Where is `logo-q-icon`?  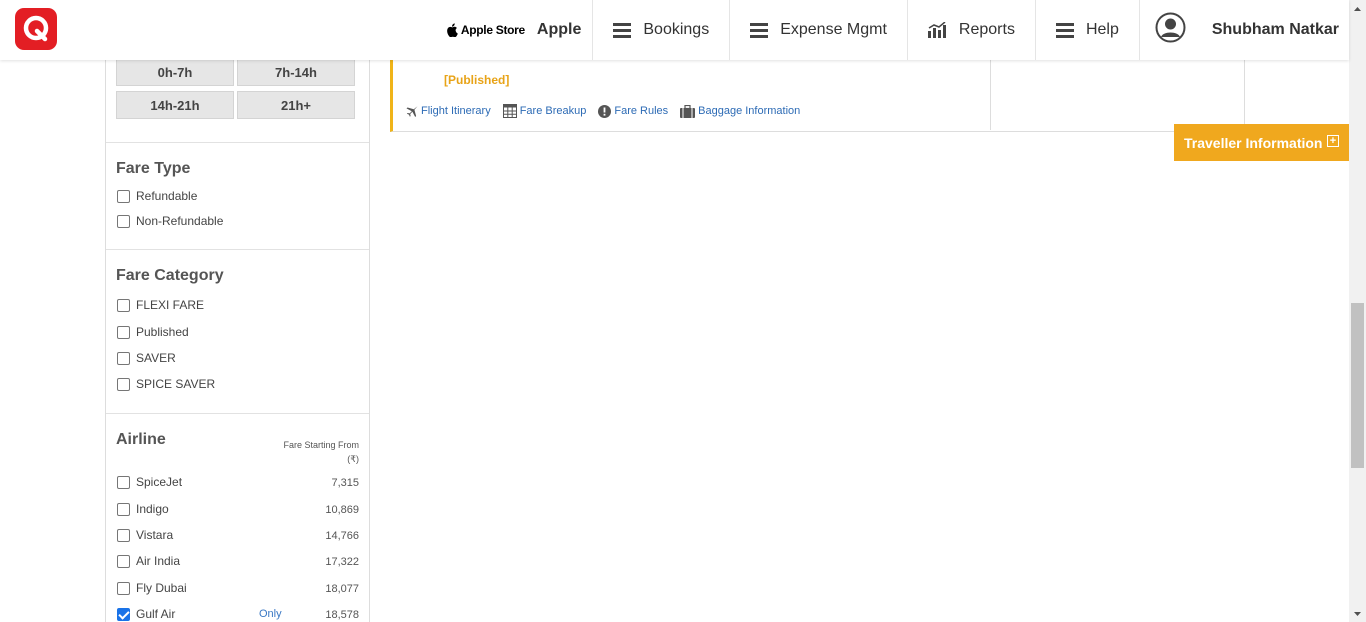
logo-q-icon is located at coordinates (36, 28).